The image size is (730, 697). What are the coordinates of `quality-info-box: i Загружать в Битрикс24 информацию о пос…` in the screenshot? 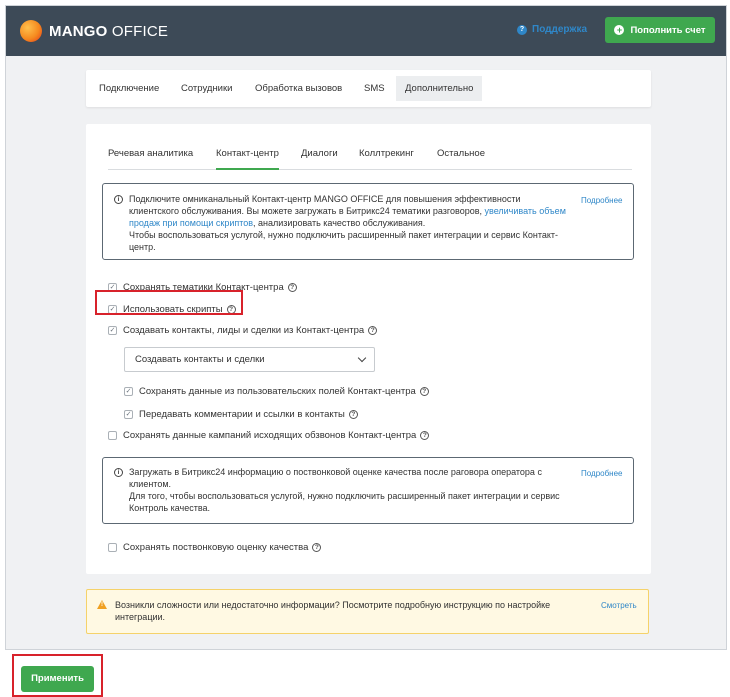 It's located at (368, 490).